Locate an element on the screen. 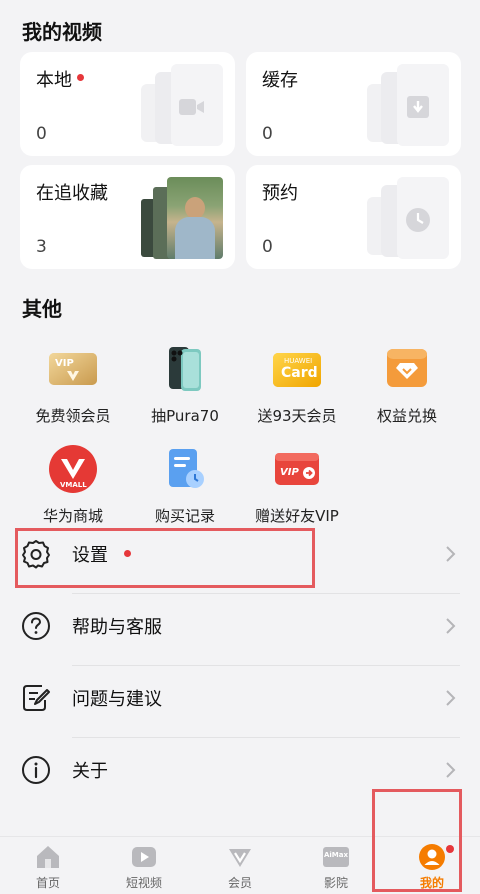  help-row: 帮助与客服 is located at coordinates (240, 630).